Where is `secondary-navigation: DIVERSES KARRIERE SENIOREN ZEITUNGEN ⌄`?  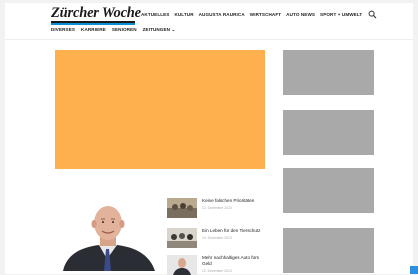 secondary-navigation: DIVERSES KARRIERE SENIOREN ZEITUNGEN ⌄ is located at coordinates (113, 30).